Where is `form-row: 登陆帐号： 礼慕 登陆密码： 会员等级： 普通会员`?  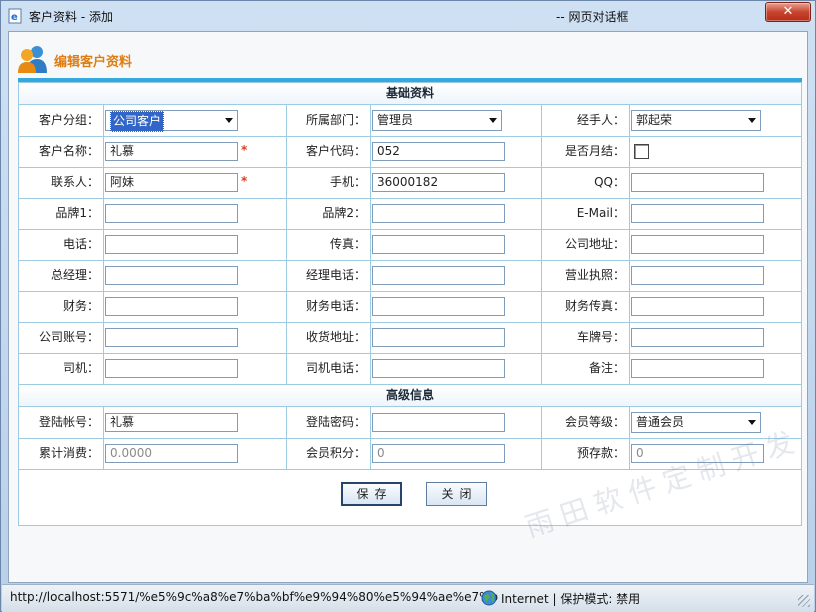 form-row: 登陆帐号： 礼慕 登陆密码： 会员等级： 普通会员 is located at coordinates (410, 423).